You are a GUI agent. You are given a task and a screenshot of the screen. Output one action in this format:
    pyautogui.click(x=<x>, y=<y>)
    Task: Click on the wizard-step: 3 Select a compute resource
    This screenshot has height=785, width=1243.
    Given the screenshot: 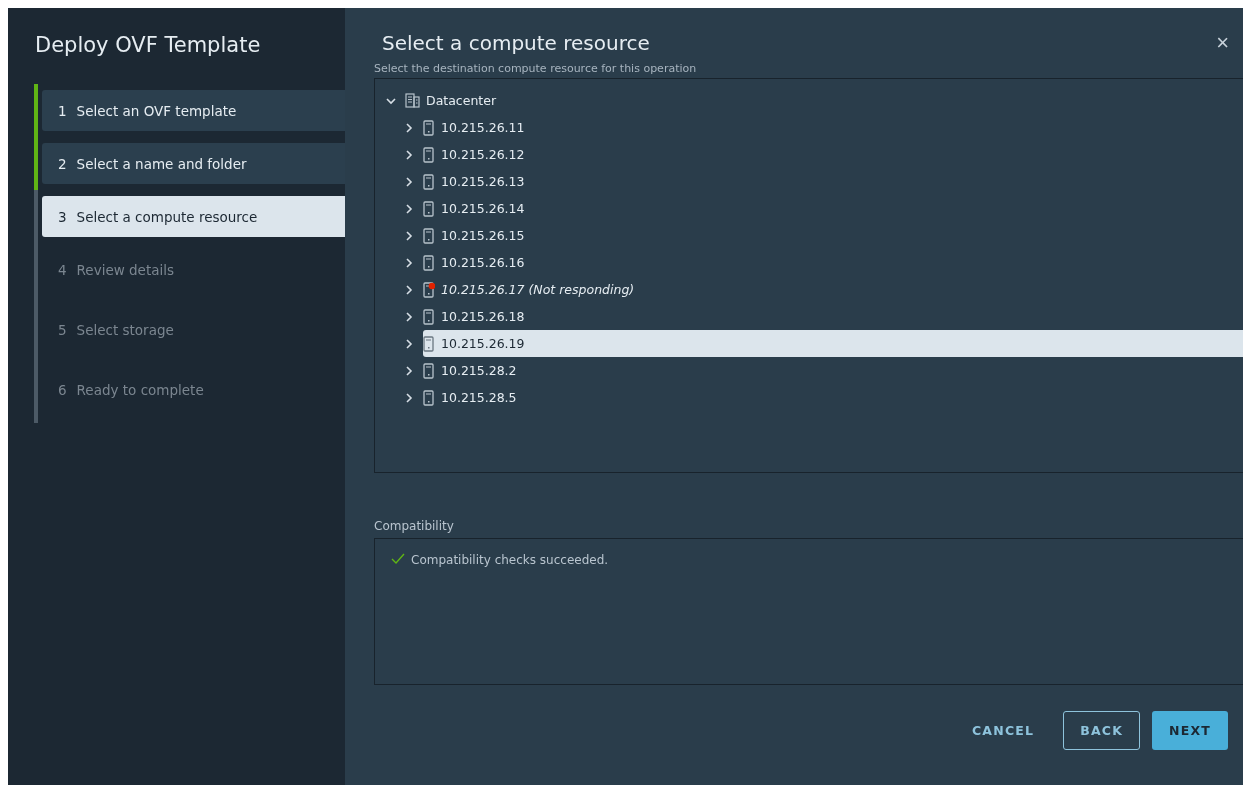 What is the action you would take?
    pyautogui.click(x=193, y=216)
    